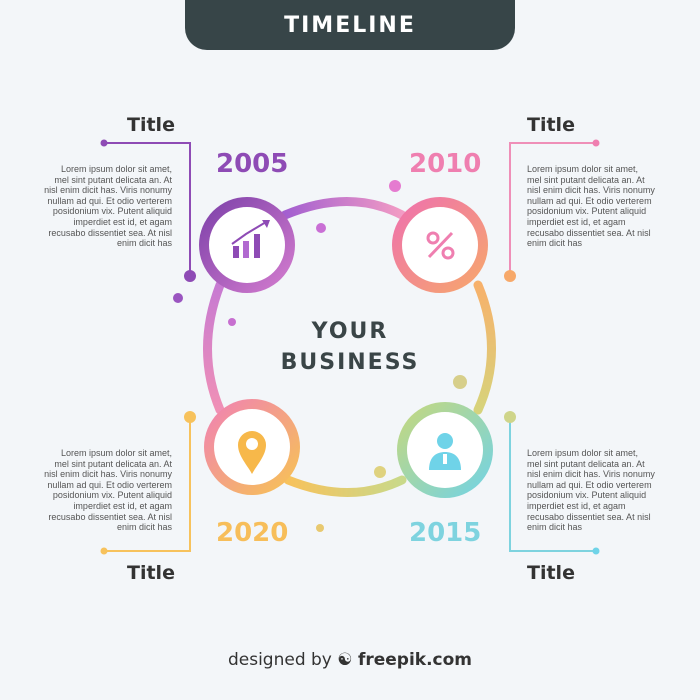  What do you see at coordinates (345, 486) in the screenshot?
I see `connector-bottom` at bounding box center [345, 486].